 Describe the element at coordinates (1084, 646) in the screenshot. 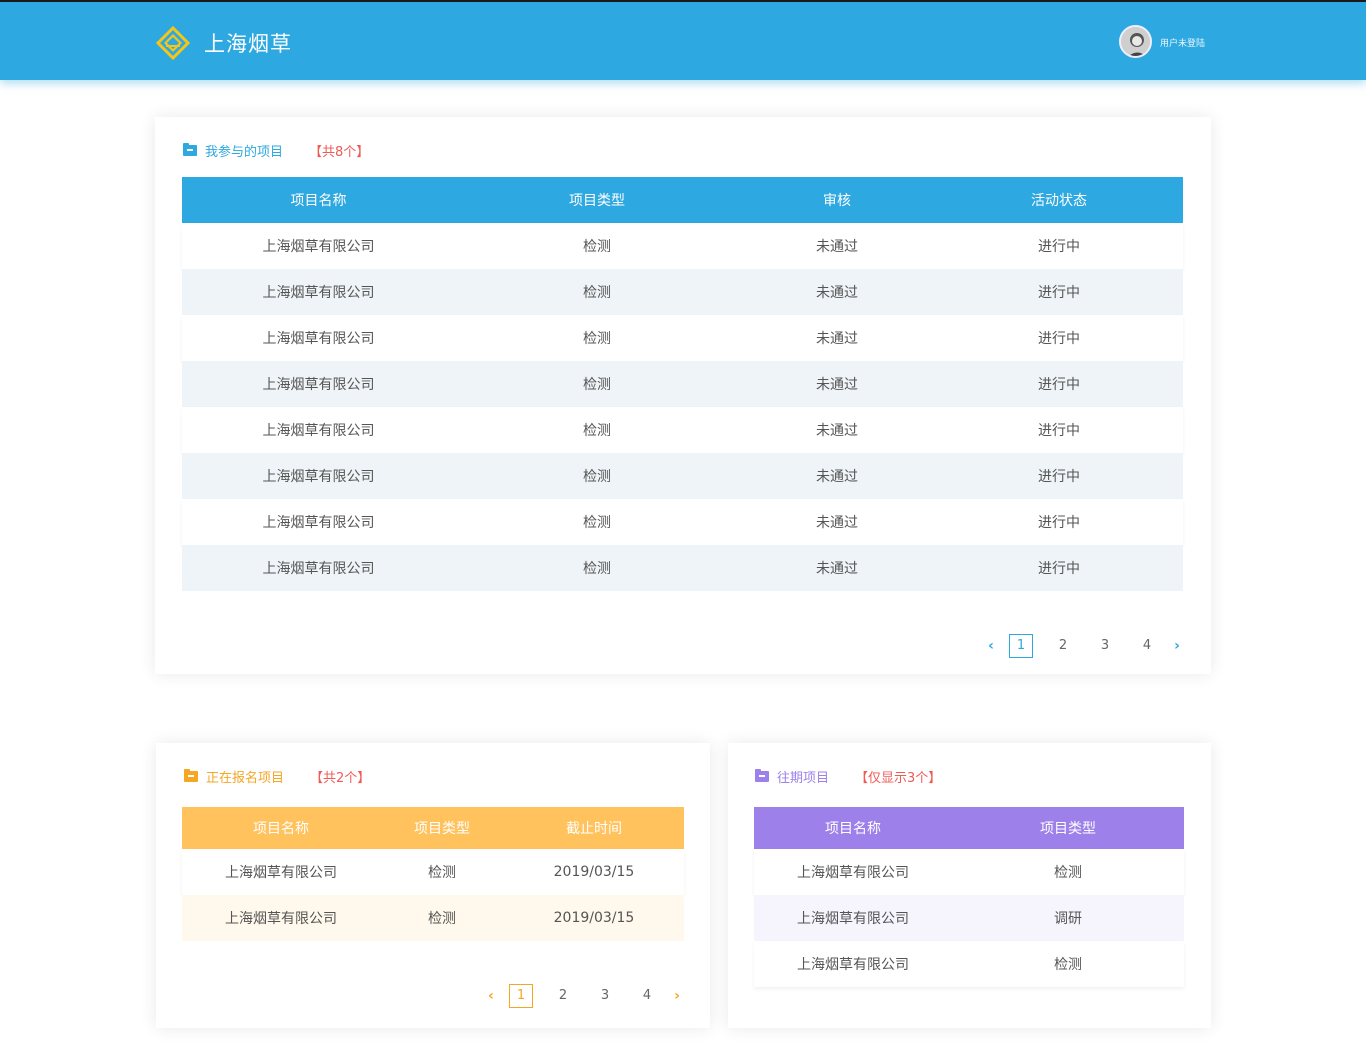

I see `my-projects-pagination: ‹ 1 2 3 4 ›` at that location.